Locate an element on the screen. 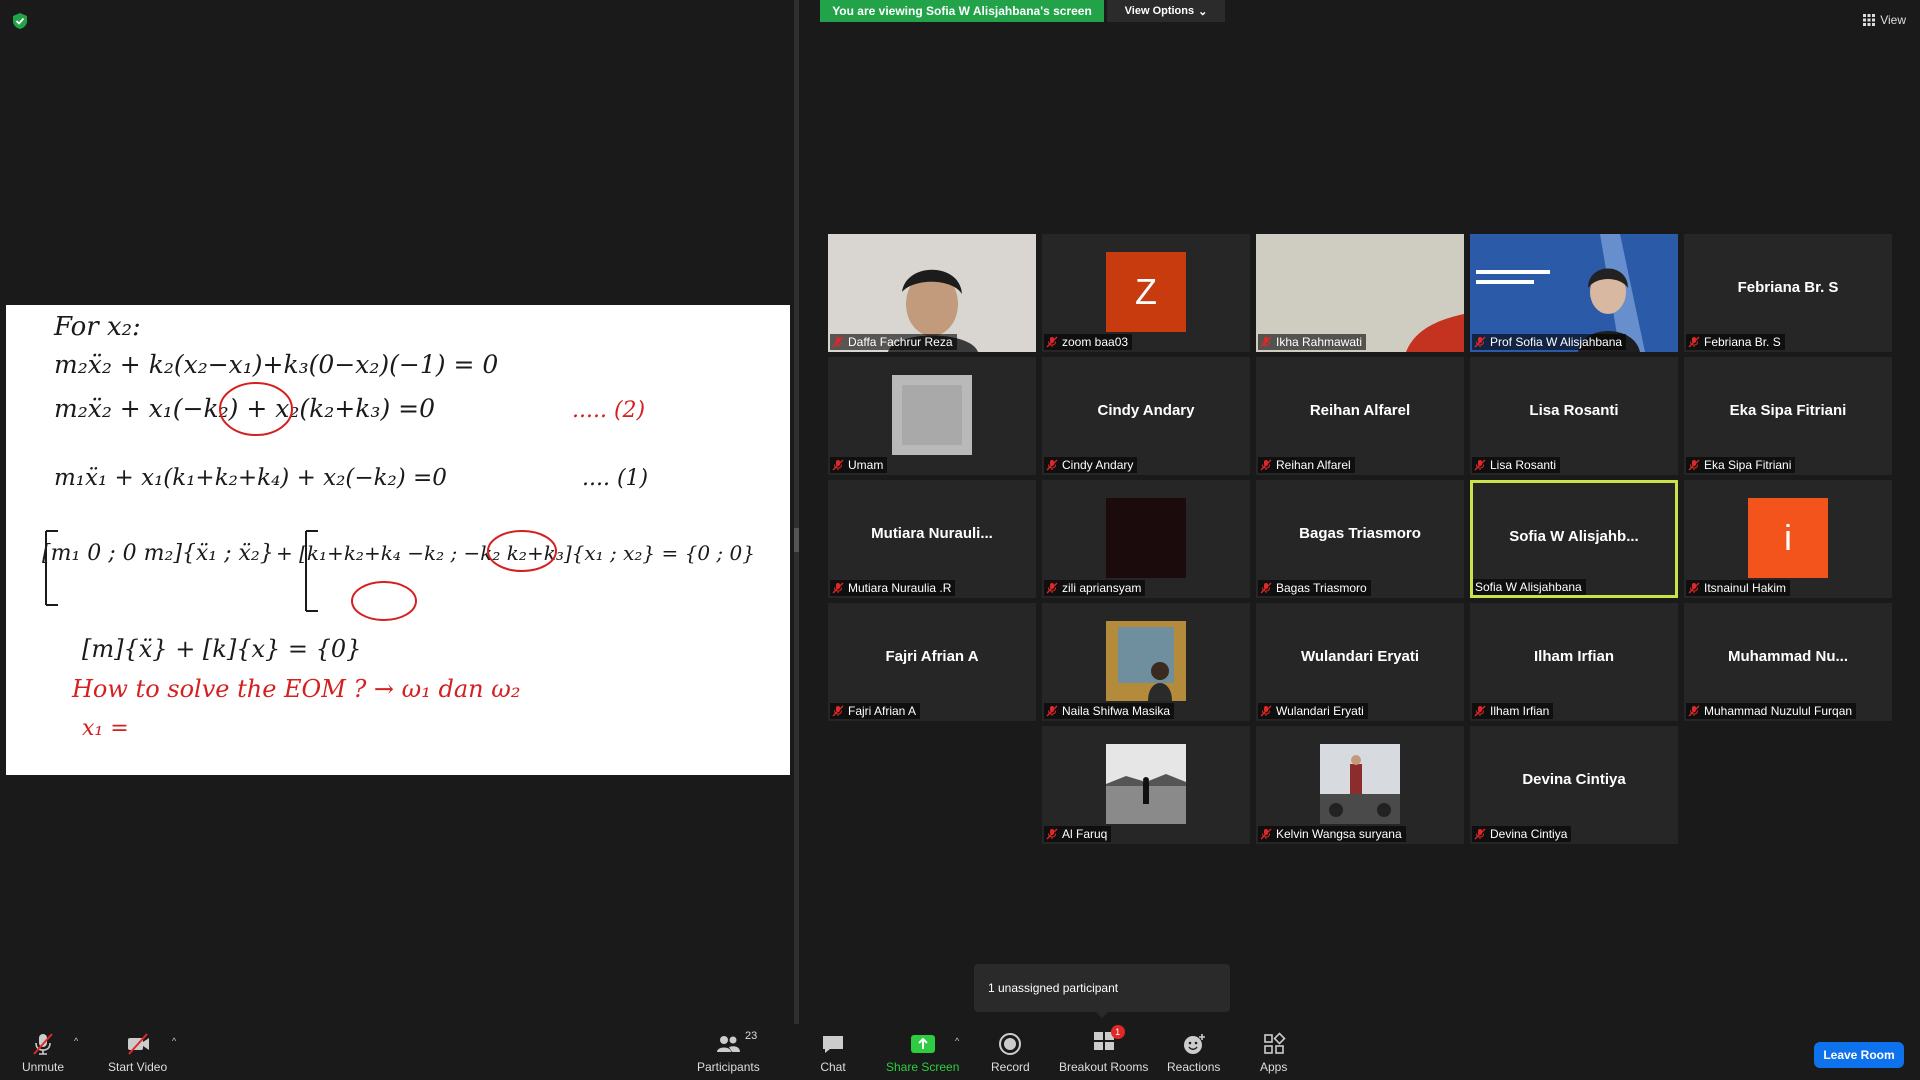 The height and width of the screenshot is (1080, 1920). participant-tile: Febriana Br. S Febriana Br. S is located at coordinates (1788, 293).